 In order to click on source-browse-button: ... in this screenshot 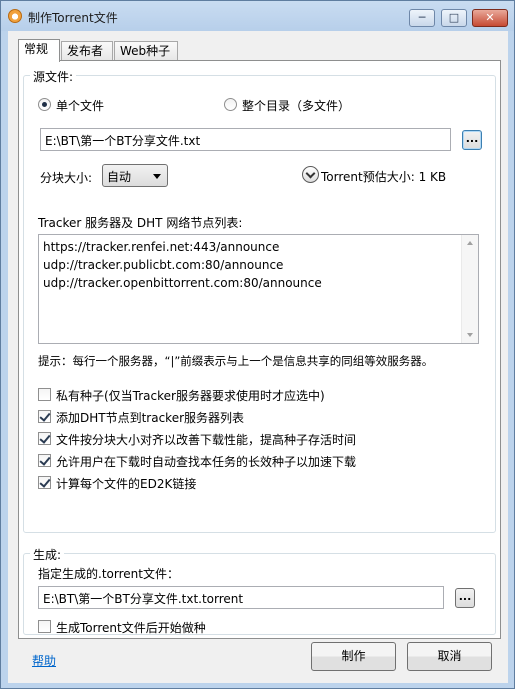, I will do `click(472, 140)`.